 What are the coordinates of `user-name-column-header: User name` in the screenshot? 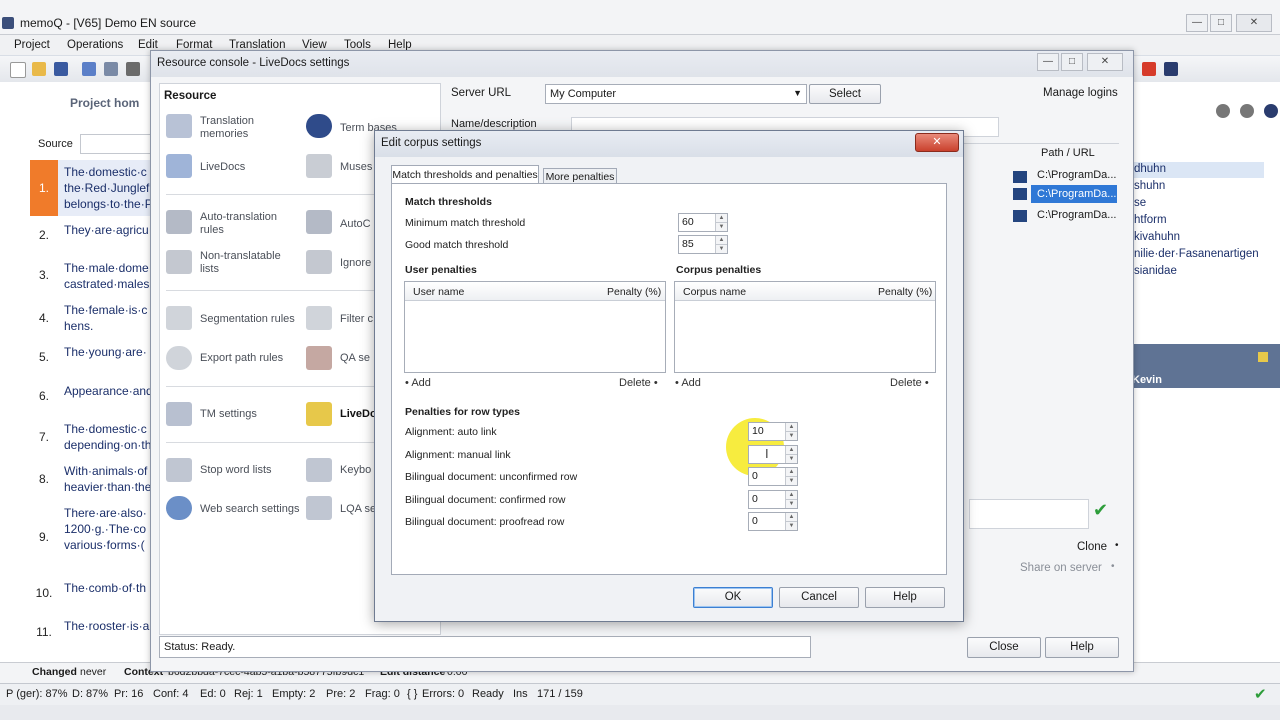 It's located at (438, 292).